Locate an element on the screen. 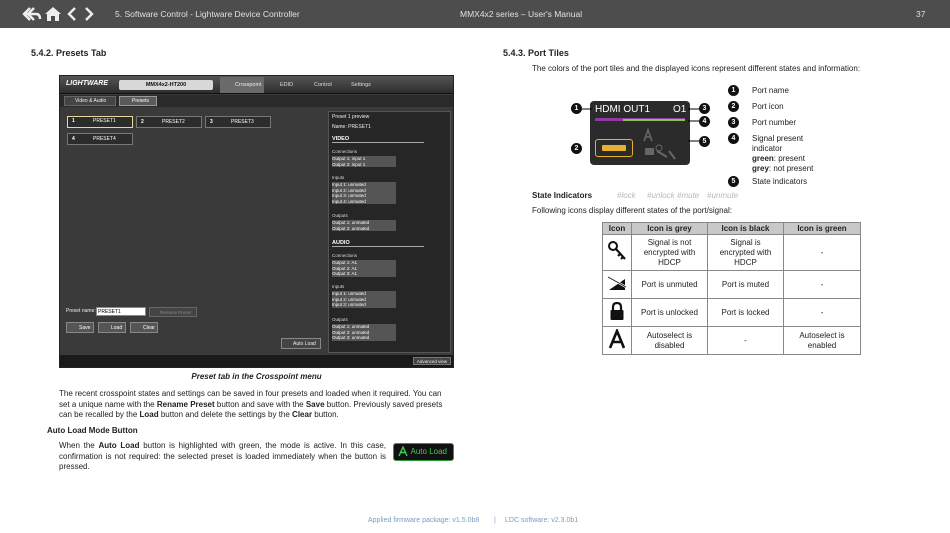 This screenshot has height=533, width=950. audio-inputs-label: Inputs is located at coordinates (338, 286).